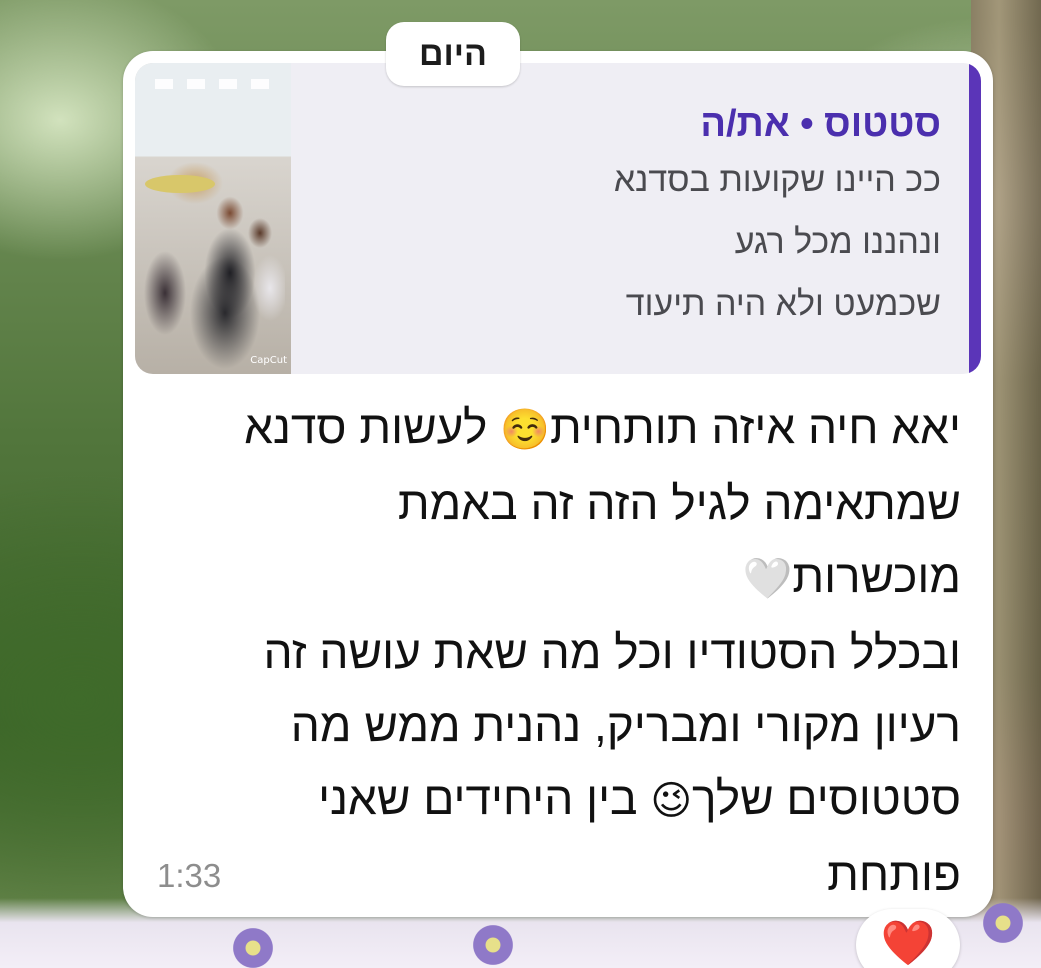 The height and width of the screenshot is (968, 1041). What do you see at coordinates (372, 427) in the screenshot?
I see `message-text-segment: לעשות סדנא` at bounding box center [372, 427].